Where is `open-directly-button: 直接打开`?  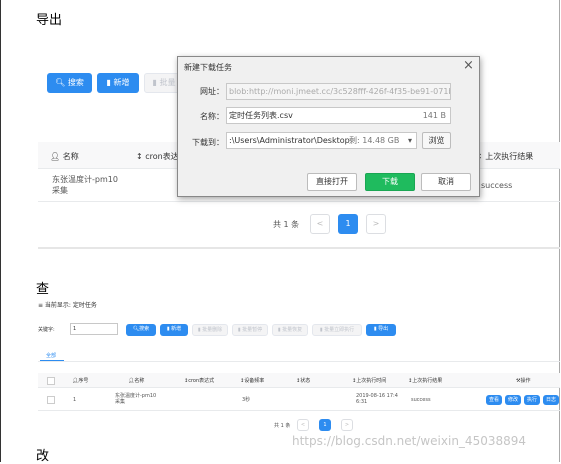 open-directly-button: 直接打开 is located at coordinates (332, 182).